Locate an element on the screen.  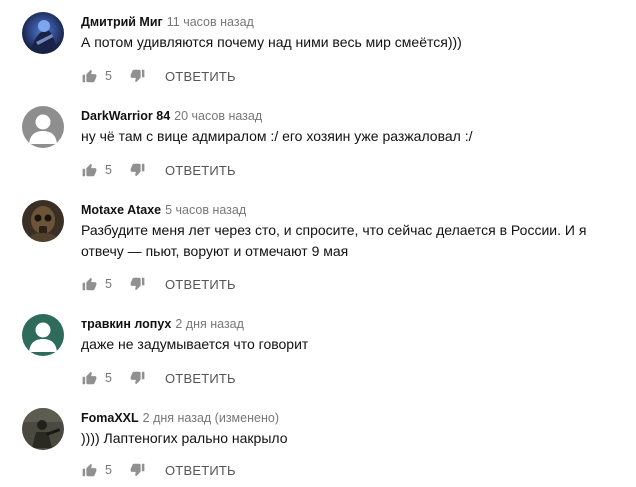
comment-header: травкин лопух 2 дня назад is located at coordinates (162, 324).